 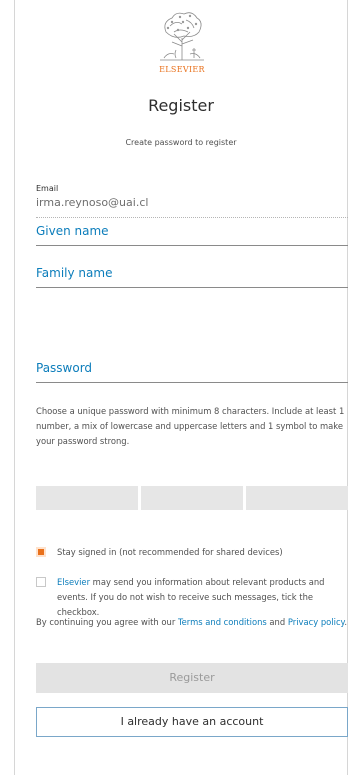 I want to click on page-subtitle: Create password to register, so click(x=181, y=142).